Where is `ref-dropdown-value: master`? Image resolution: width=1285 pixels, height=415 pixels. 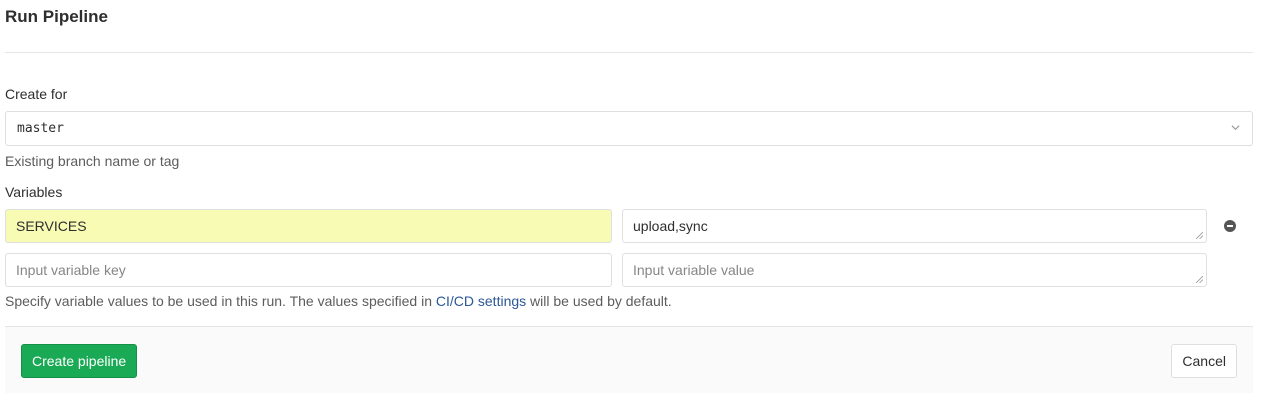 ref-dropdown-value: master is located at coordinates (40, 128).